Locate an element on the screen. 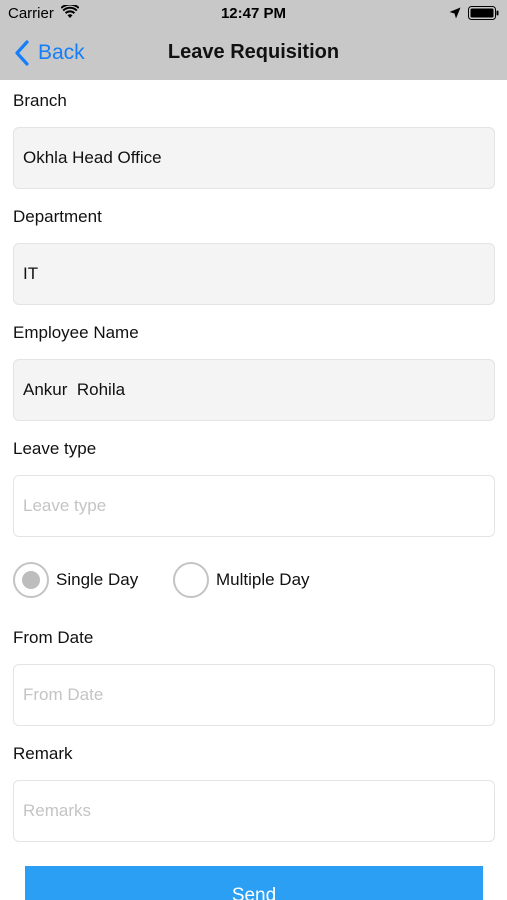 Image resolution: width=507 pixels, height=900 pixels. department-label: Department is located at coordinates (57, 216).